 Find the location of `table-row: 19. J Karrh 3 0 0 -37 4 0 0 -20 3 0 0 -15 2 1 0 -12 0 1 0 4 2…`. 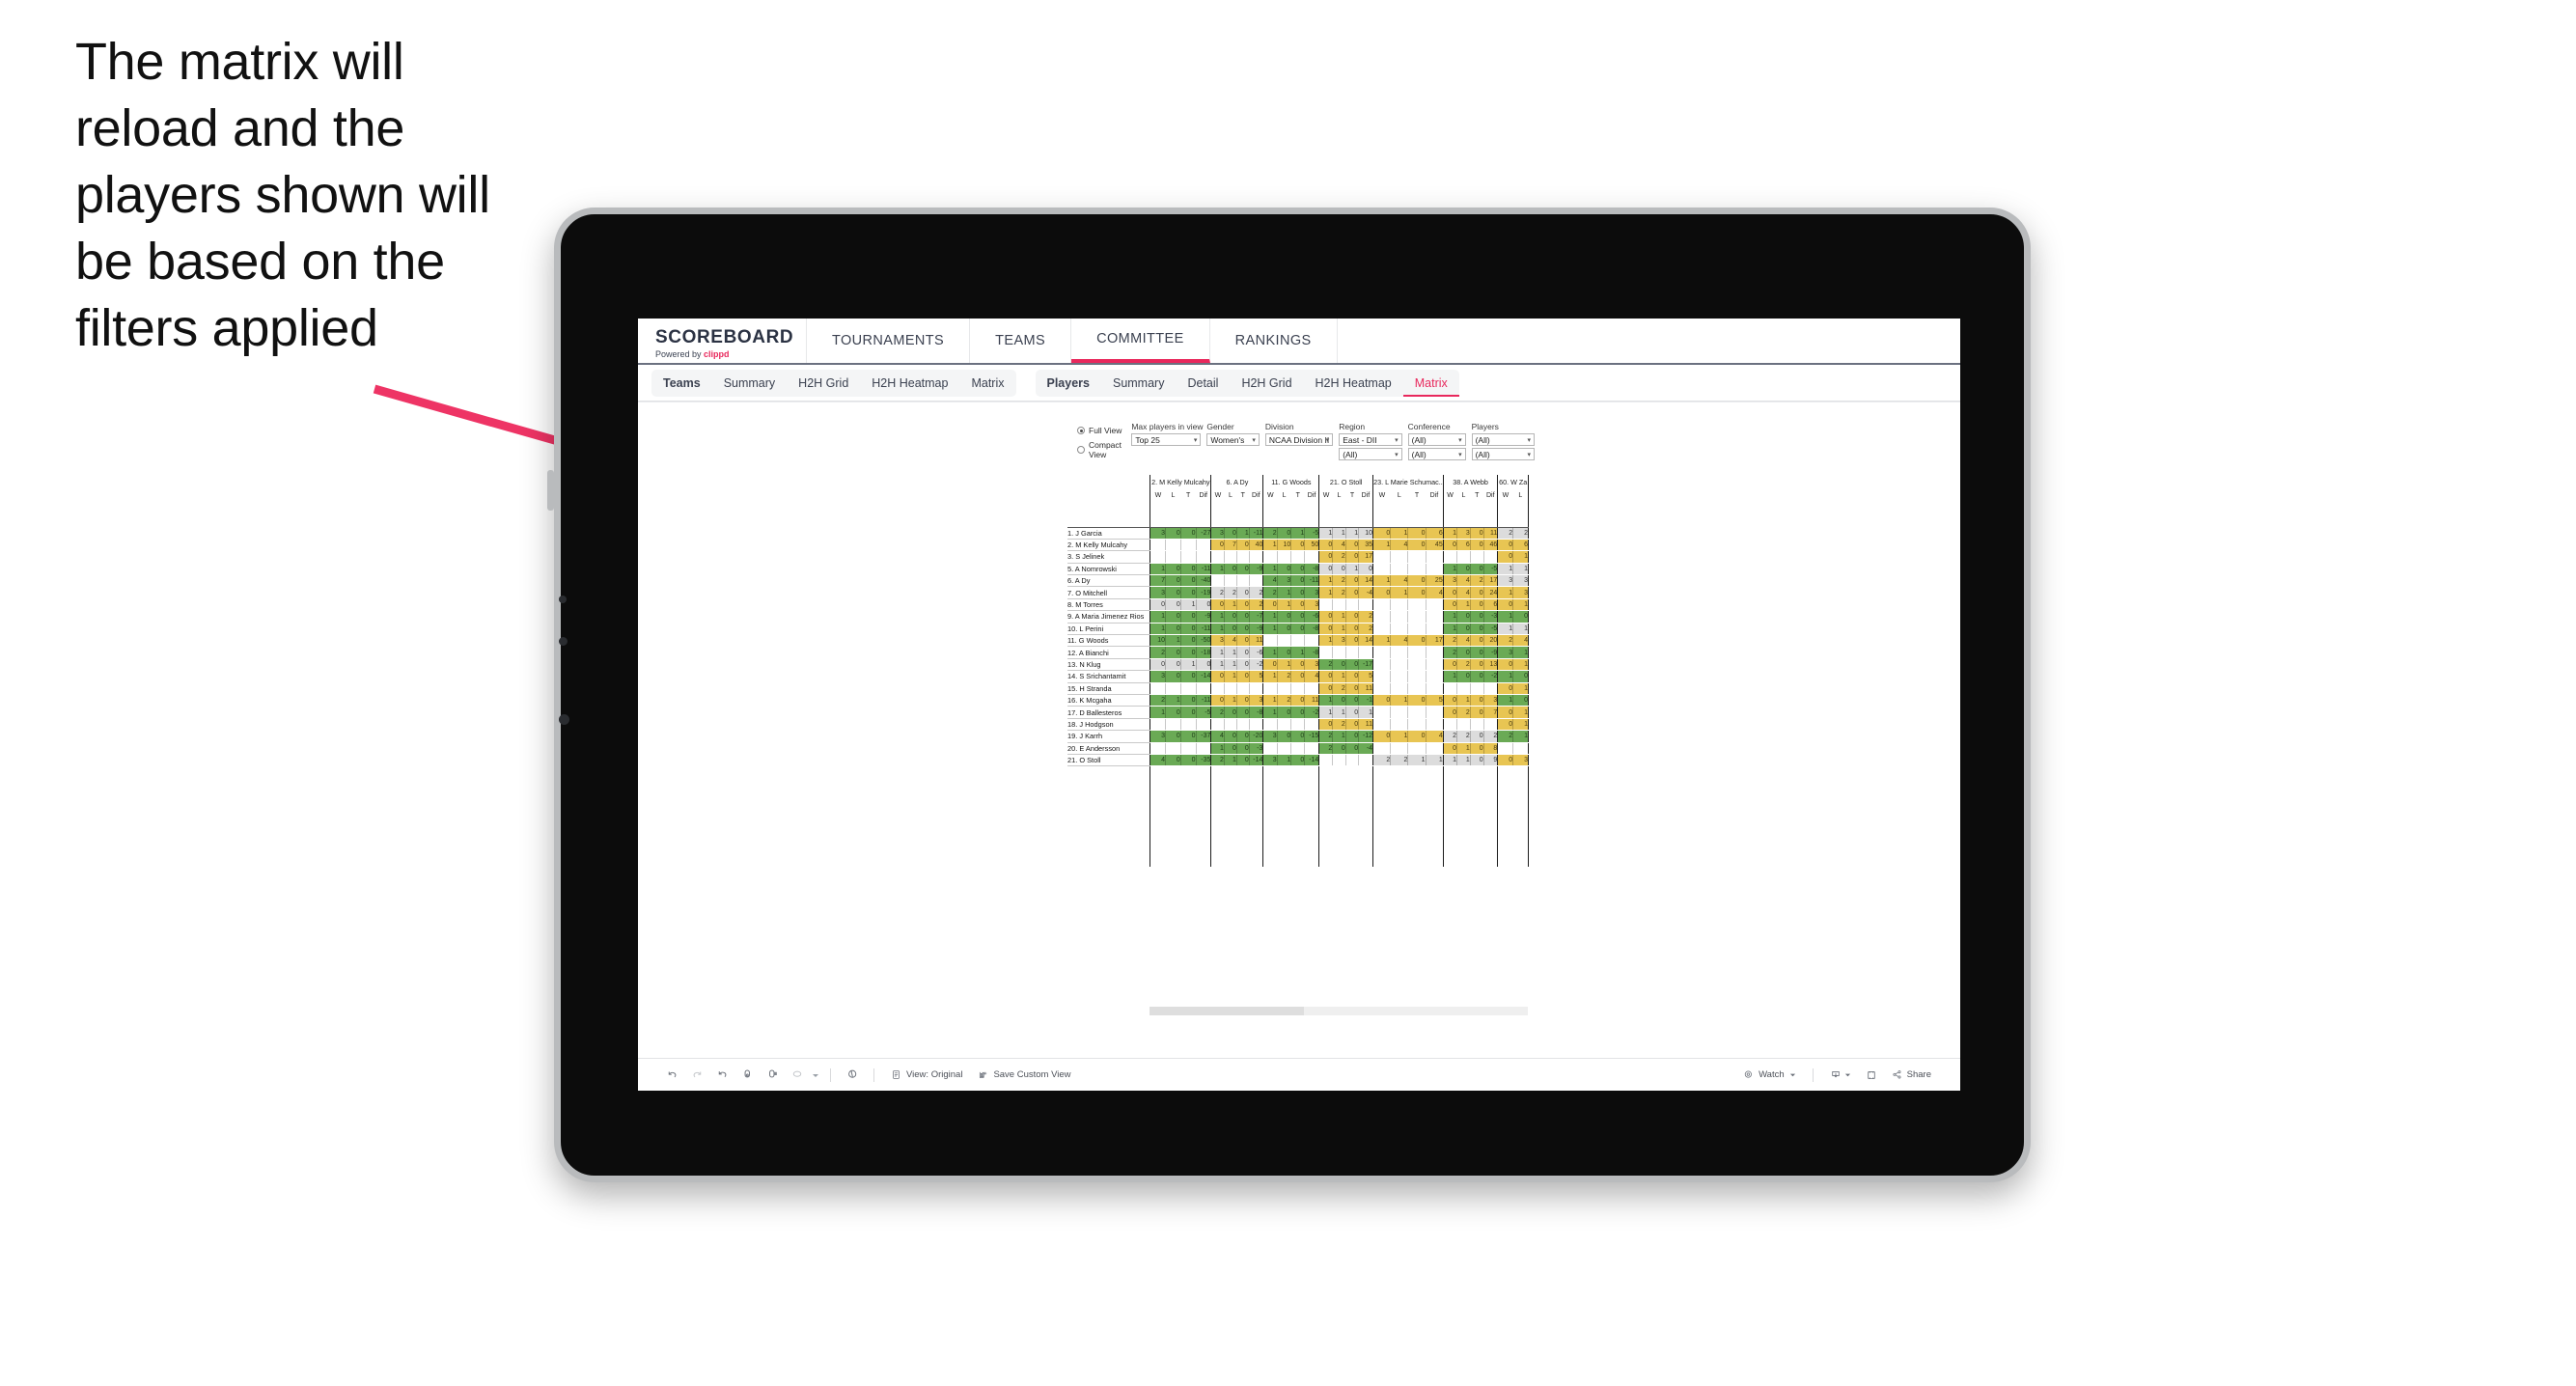

table-row: 19. J Karrh 3 0 0 -37 4 0 0 -20 3 0 0 -15 2 1 0 -12 0 1 0 4 2… is located at coordinates (1298, 736).